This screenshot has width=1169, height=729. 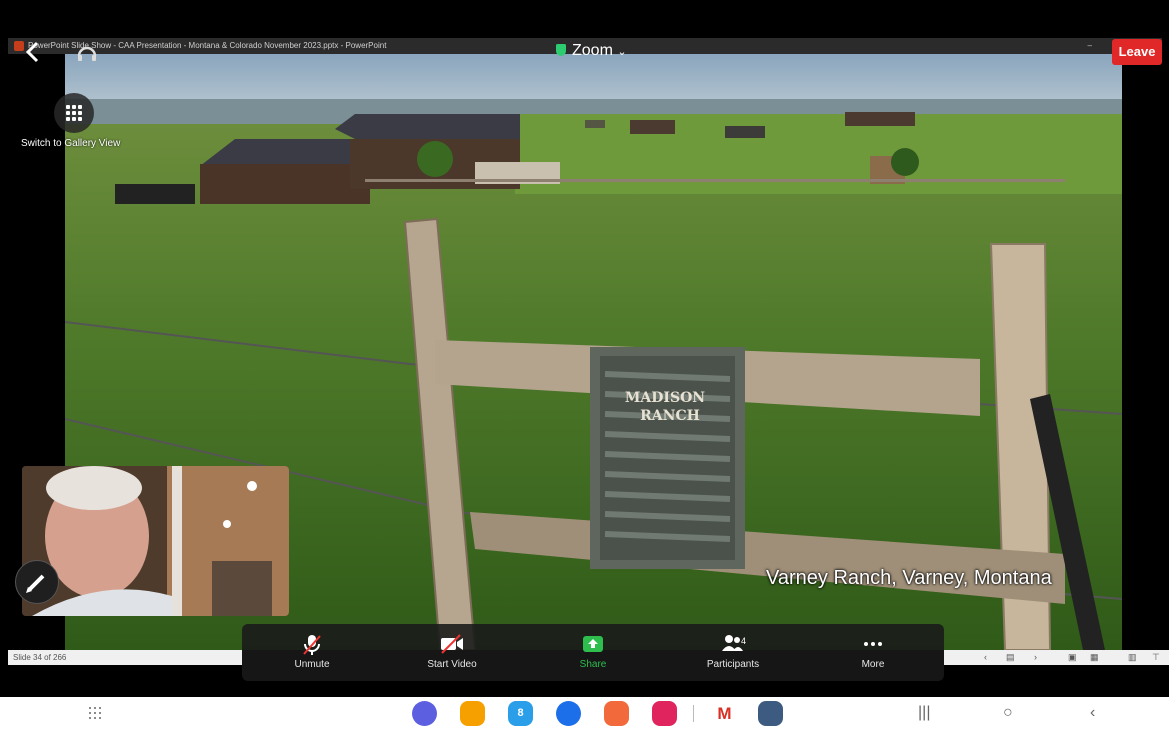 I want to click on reading-view-icon: ▥, so click(x=1132, y=657).